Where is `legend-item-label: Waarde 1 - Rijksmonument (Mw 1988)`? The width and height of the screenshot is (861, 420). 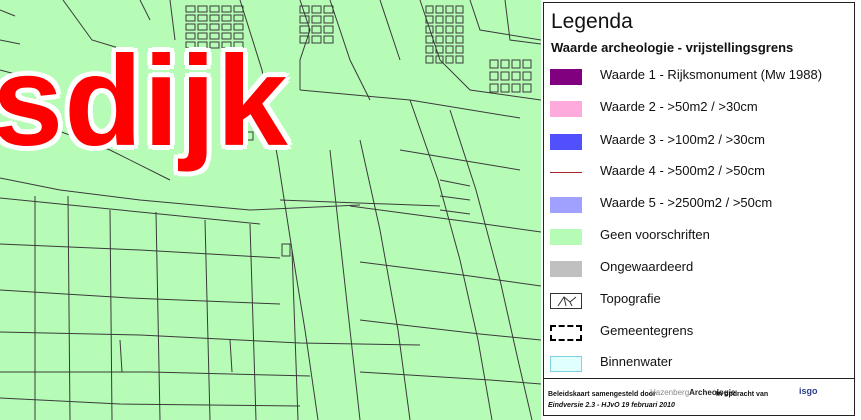
legend-item-label: Waarde 1 - Rijksmonument (Mw 1988) is located at coordinates (711, 74).